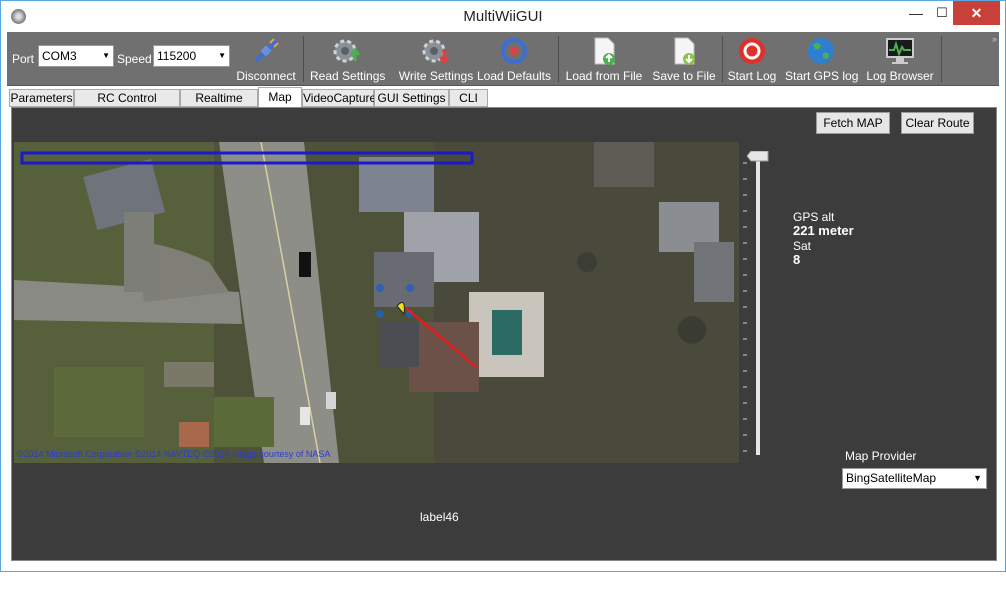 The width and height of the screenshot is (1006, 600). Describe the element at coordinates (900, 51) in the screenshot. I see `monitor-icon` at that location.